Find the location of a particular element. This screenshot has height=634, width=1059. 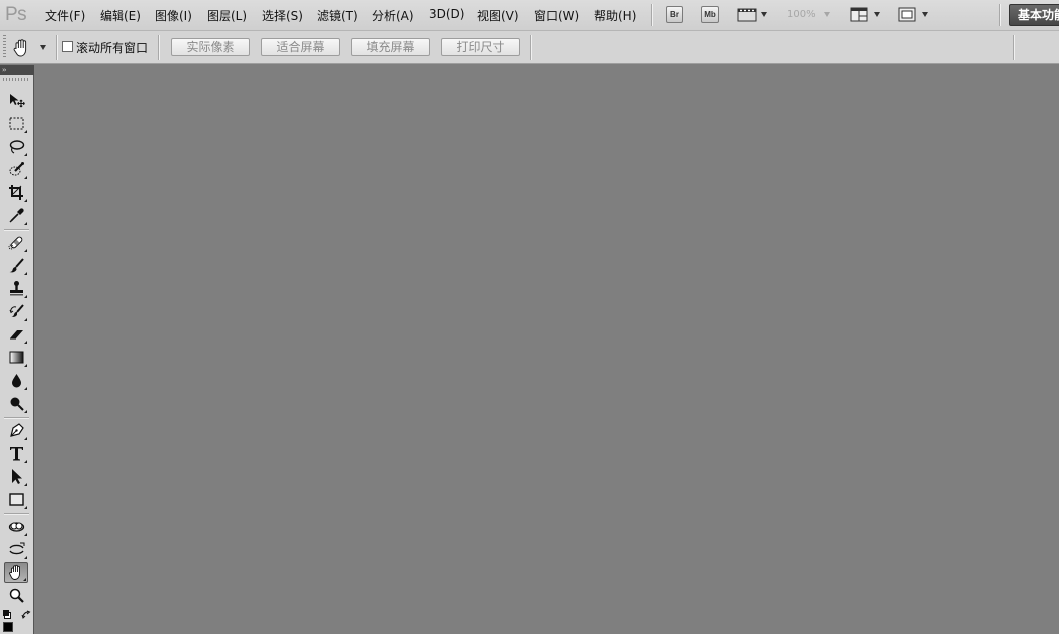

menu-image: 图像(I) is located at coordinates (173, 15).